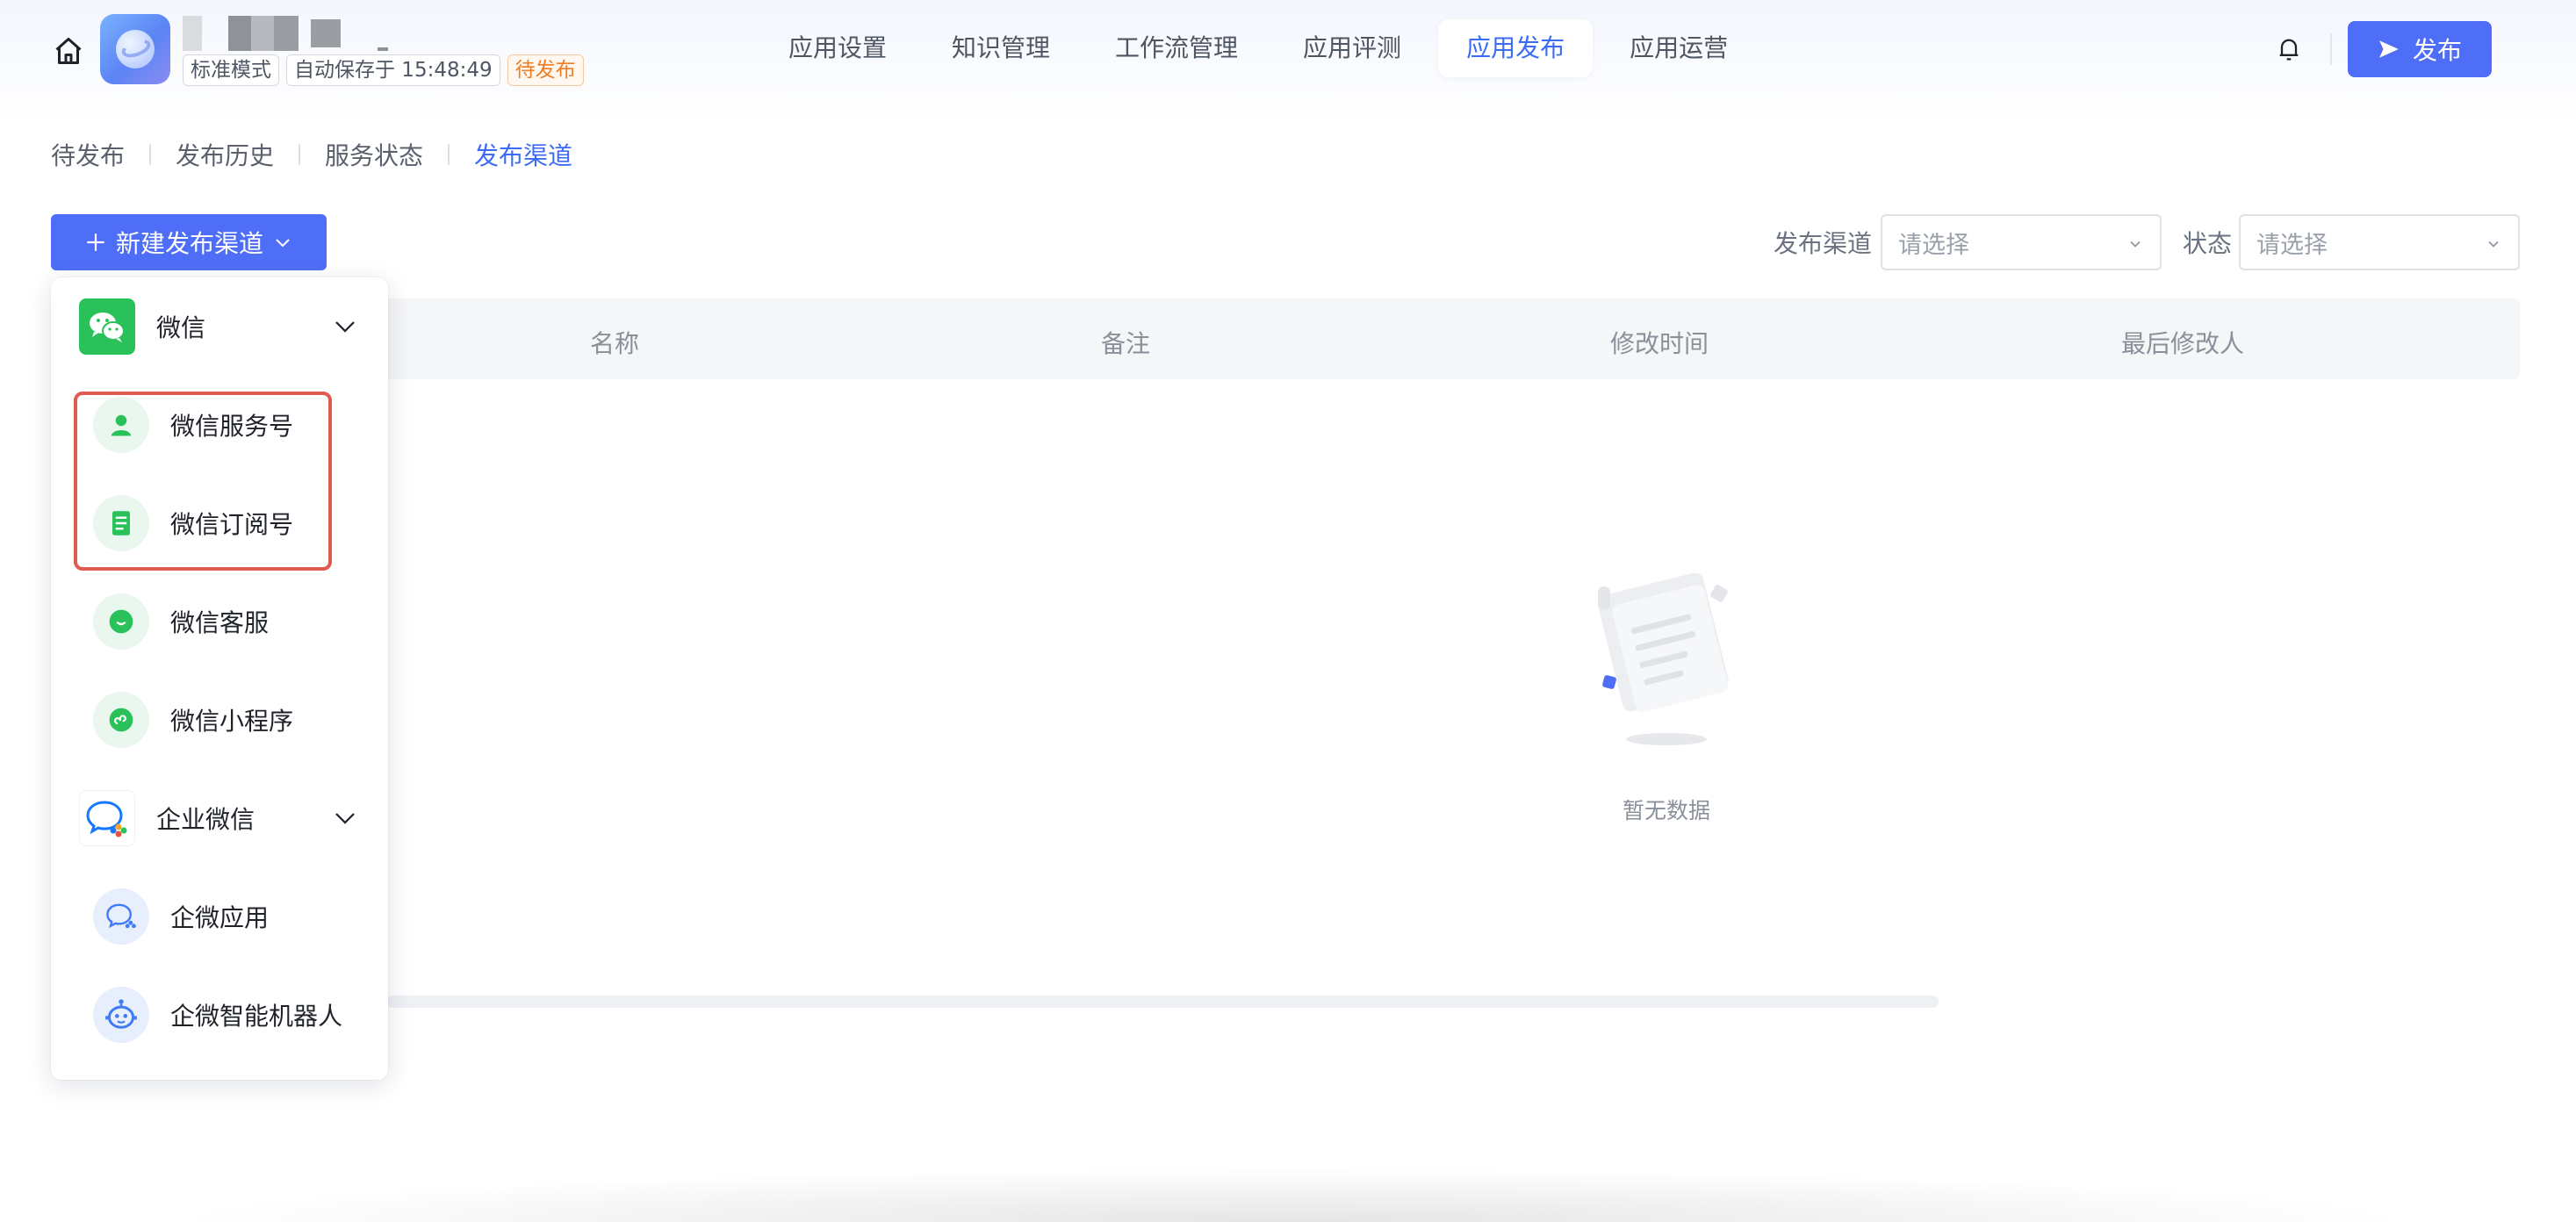  I want to click on menu-item-wecom-robot: 企微智能机器人, so click(219, 1015).